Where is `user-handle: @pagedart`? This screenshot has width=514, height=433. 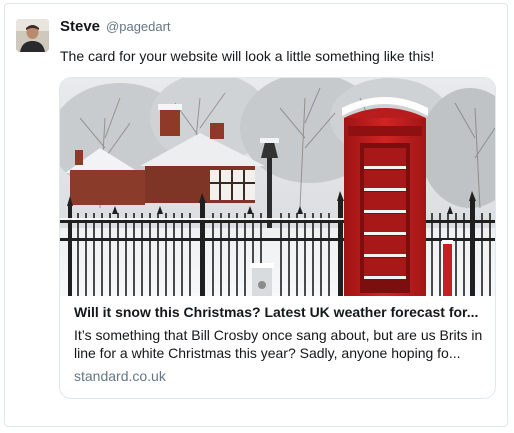
user-handle: @pagedart is located at coordinates (138, 26).